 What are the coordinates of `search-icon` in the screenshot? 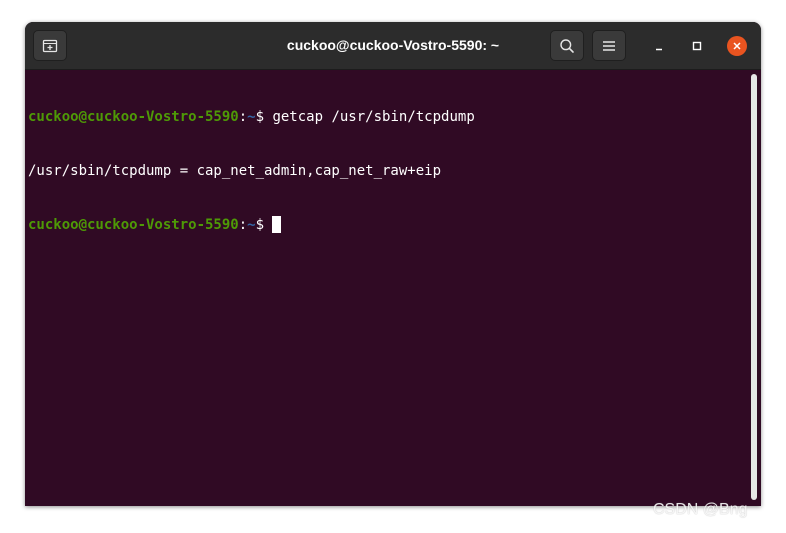 It's located at (567, 46).